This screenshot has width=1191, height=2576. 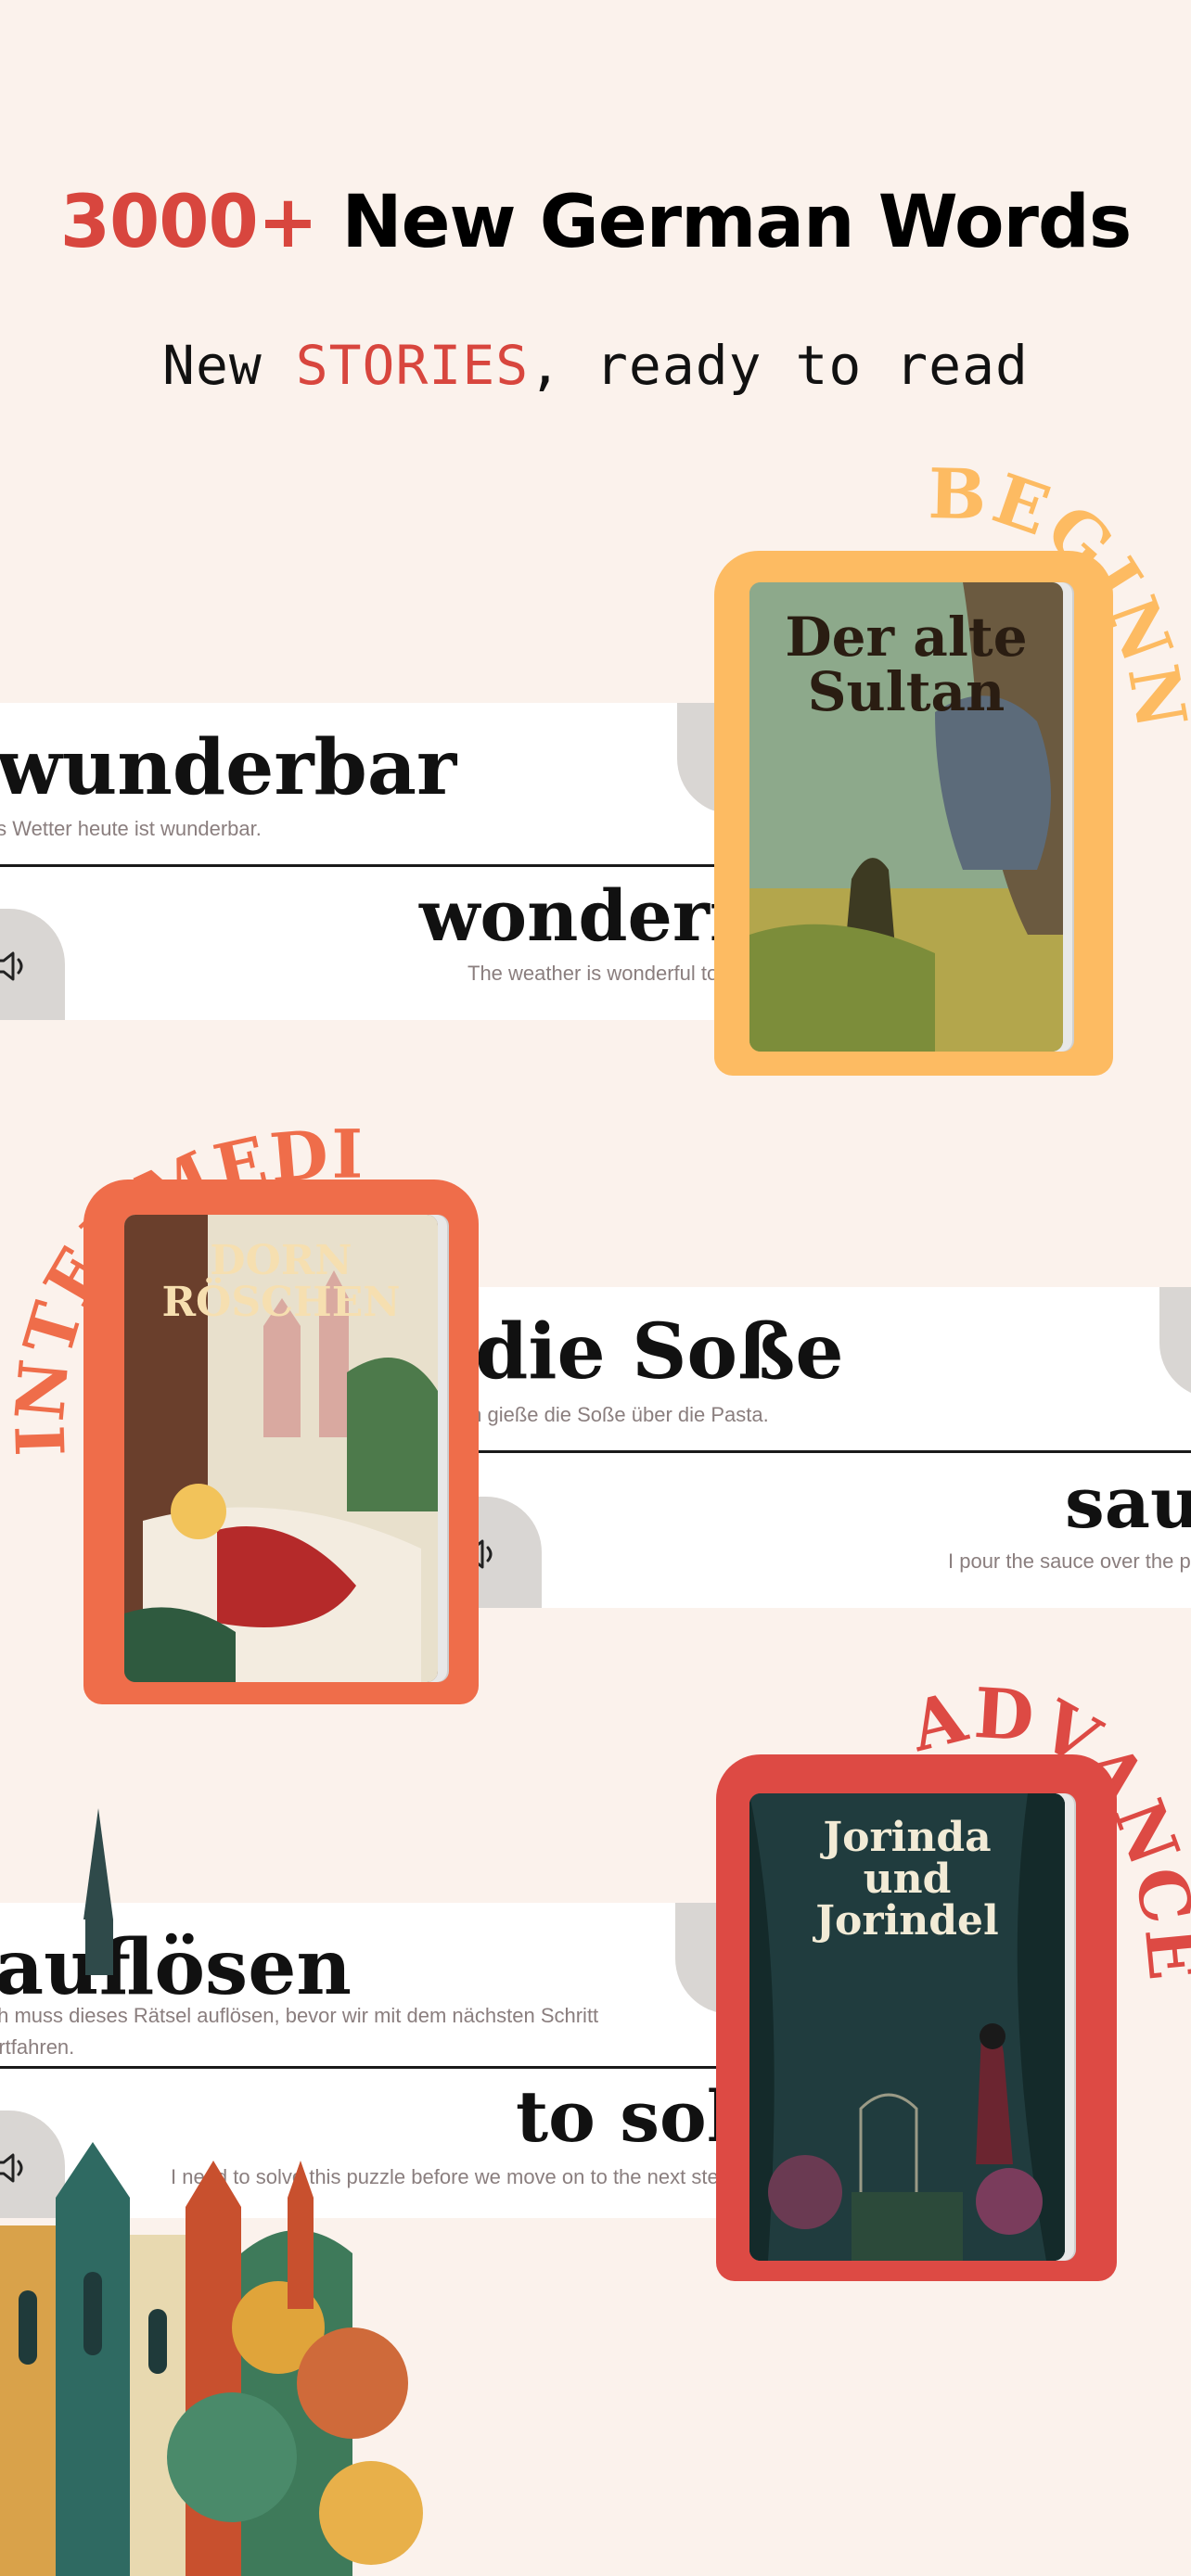 What do you see at coordinates (907, 638) in the screenshot?
I see `cover-title-line1: Der alte` at bounding box center [907, 638].